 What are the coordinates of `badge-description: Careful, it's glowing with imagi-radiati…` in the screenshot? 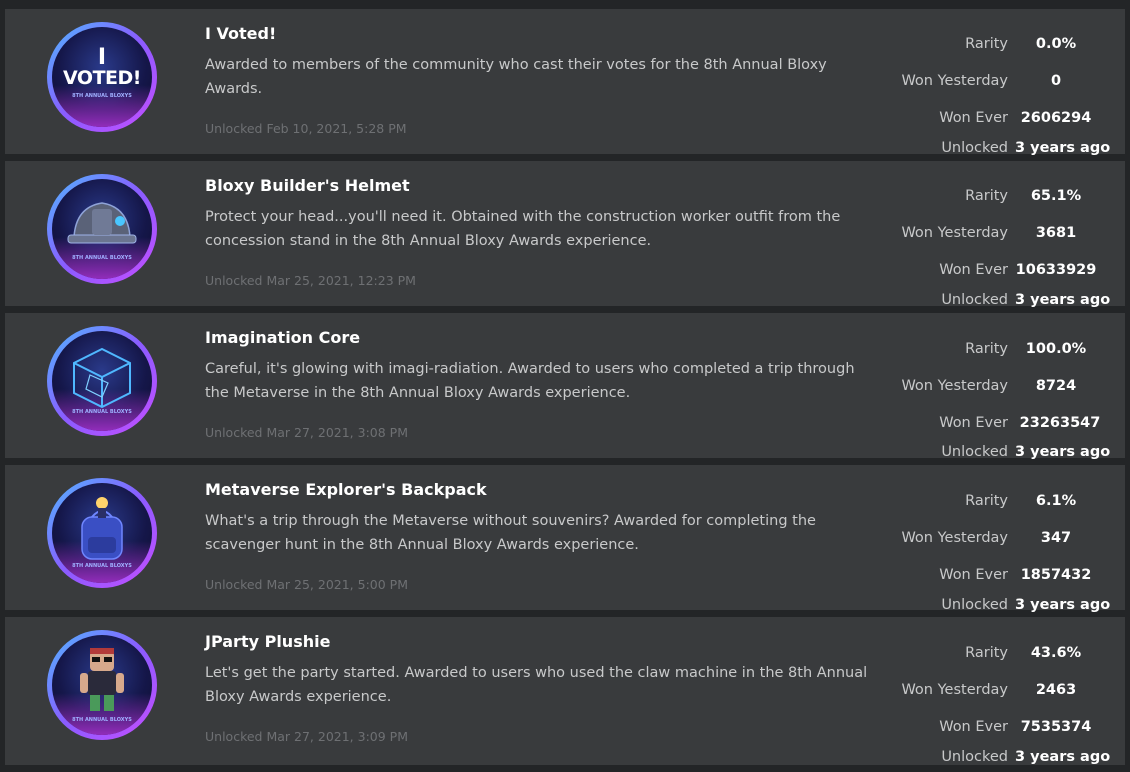 It's located at (530, 381).